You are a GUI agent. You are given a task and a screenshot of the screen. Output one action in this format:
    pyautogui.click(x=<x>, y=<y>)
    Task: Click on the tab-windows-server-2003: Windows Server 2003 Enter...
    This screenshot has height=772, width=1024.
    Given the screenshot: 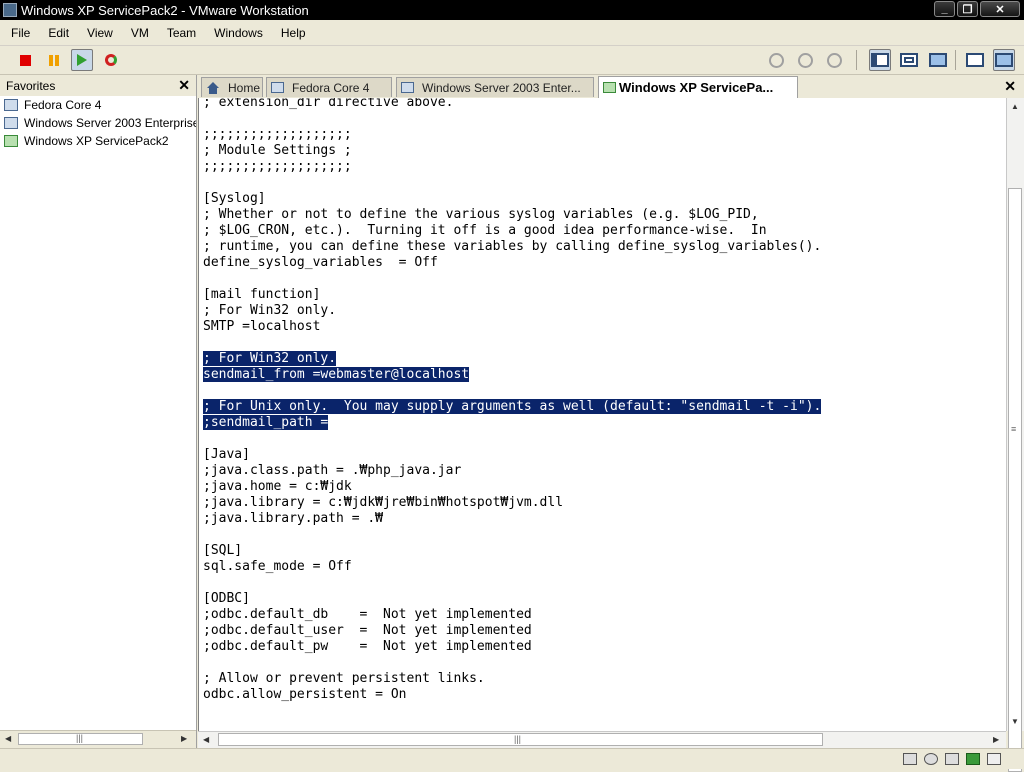 What is the action you would take?
    pyautogui.click(x=495, y=87)
    